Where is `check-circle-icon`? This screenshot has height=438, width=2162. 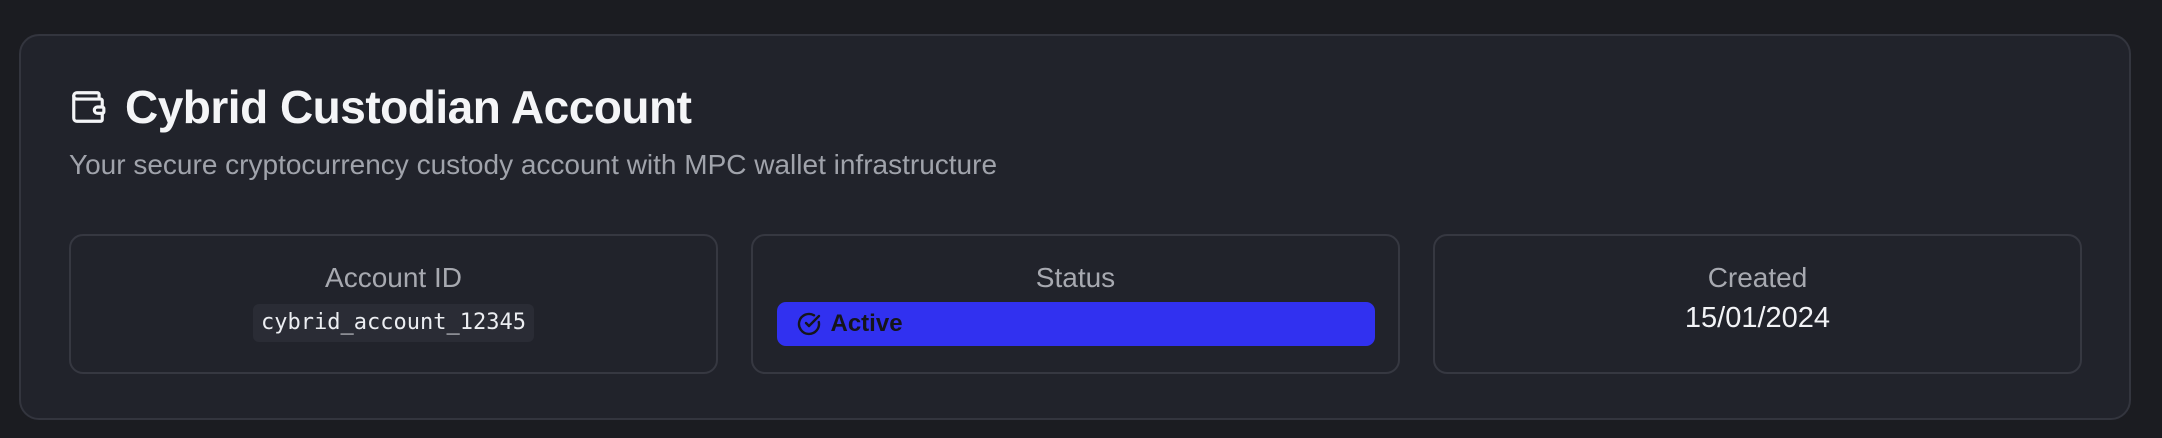
check-circle-icon is located at coordinates (809, 324).